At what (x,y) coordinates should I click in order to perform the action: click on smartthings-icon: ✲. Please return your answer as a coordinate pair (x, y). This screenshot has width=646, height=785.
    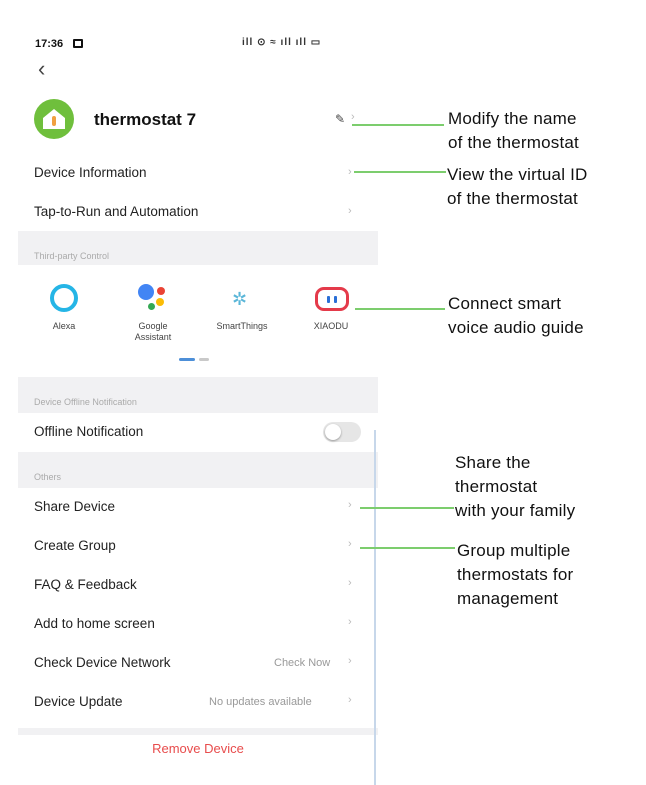
    Looking at the image, I should click on (242, 298).